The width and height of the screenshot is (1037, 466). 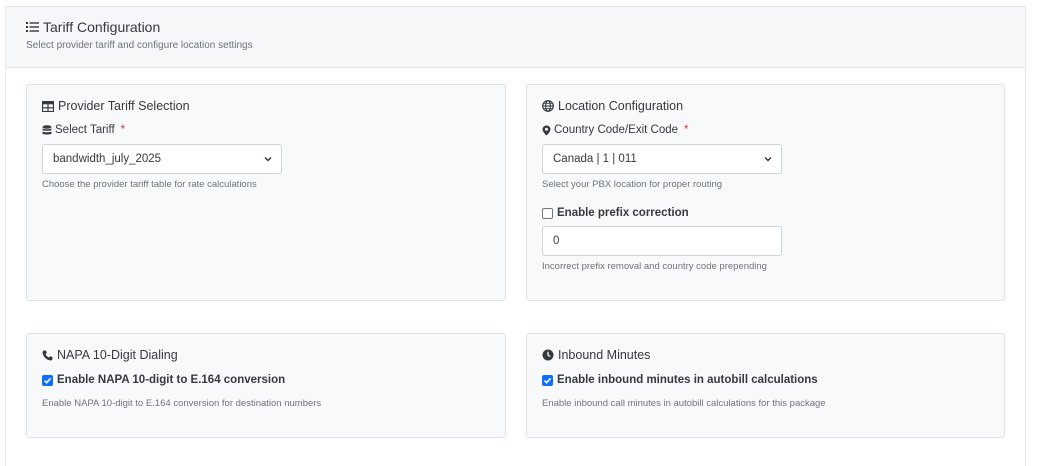 I want to click on country-code-select-value: Canada | 1 | 011, so click(x=595, y=159).